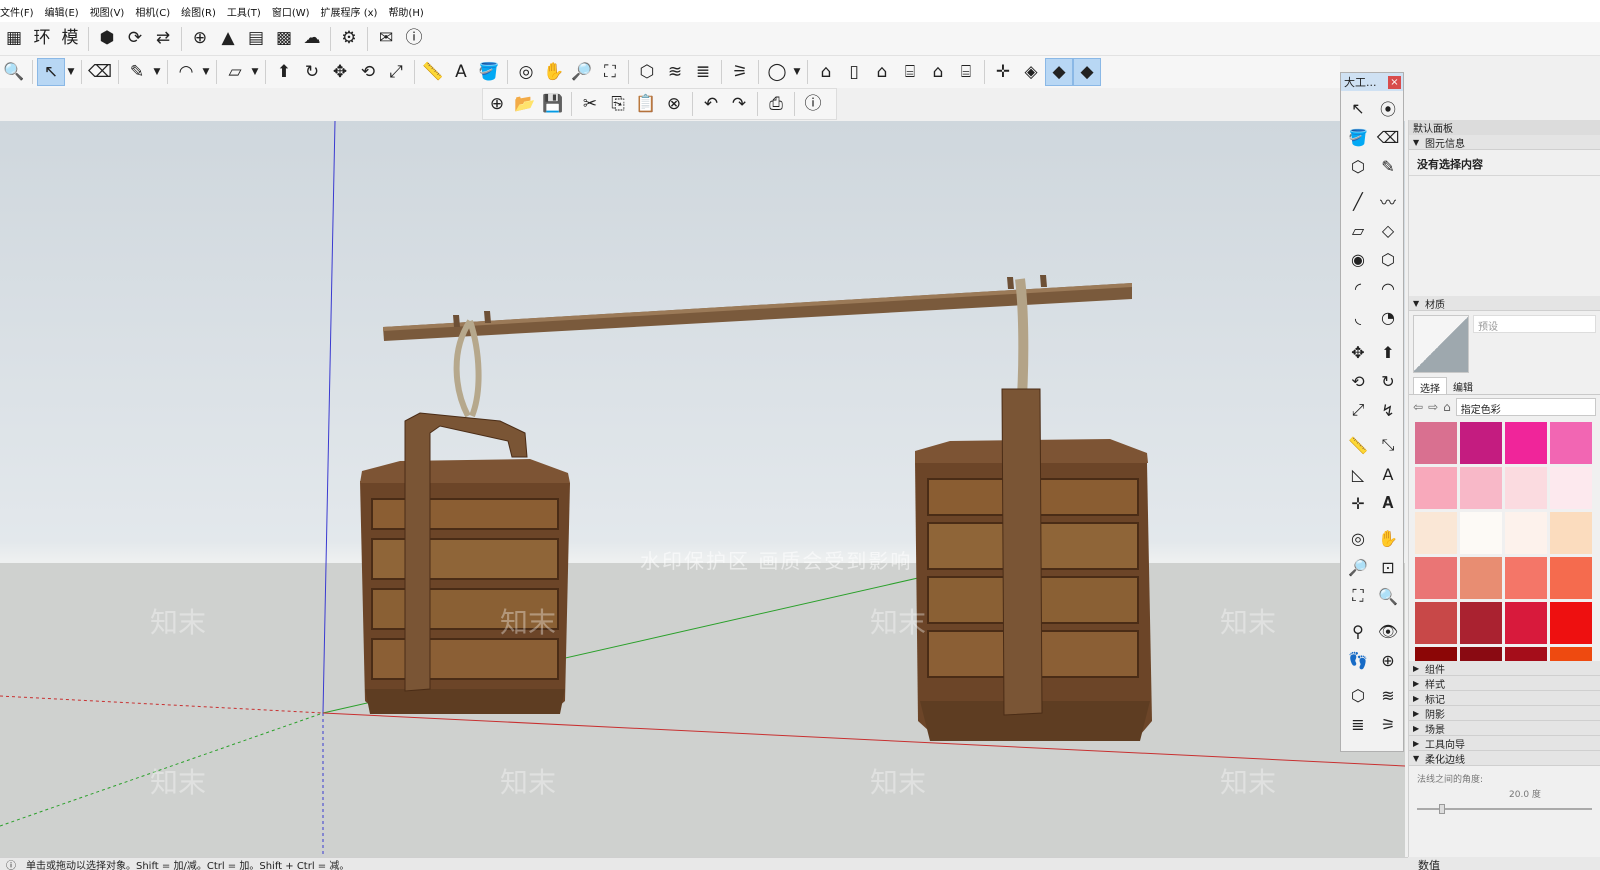 This screenshot has width=1600, height=870. What do you see at coordinates (70, 39) in the screenshot?
I see `mo-icon: 模` at bounding box center [70, 39].